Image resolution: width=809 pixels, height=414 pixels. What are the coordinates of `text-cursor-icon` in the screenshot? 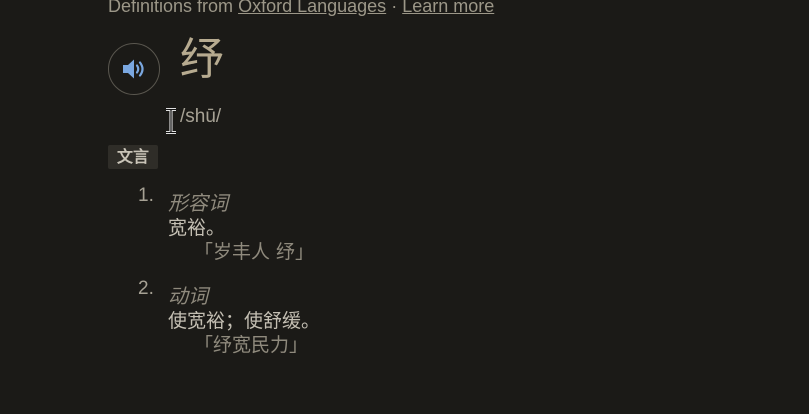 It's located at (171, 121).